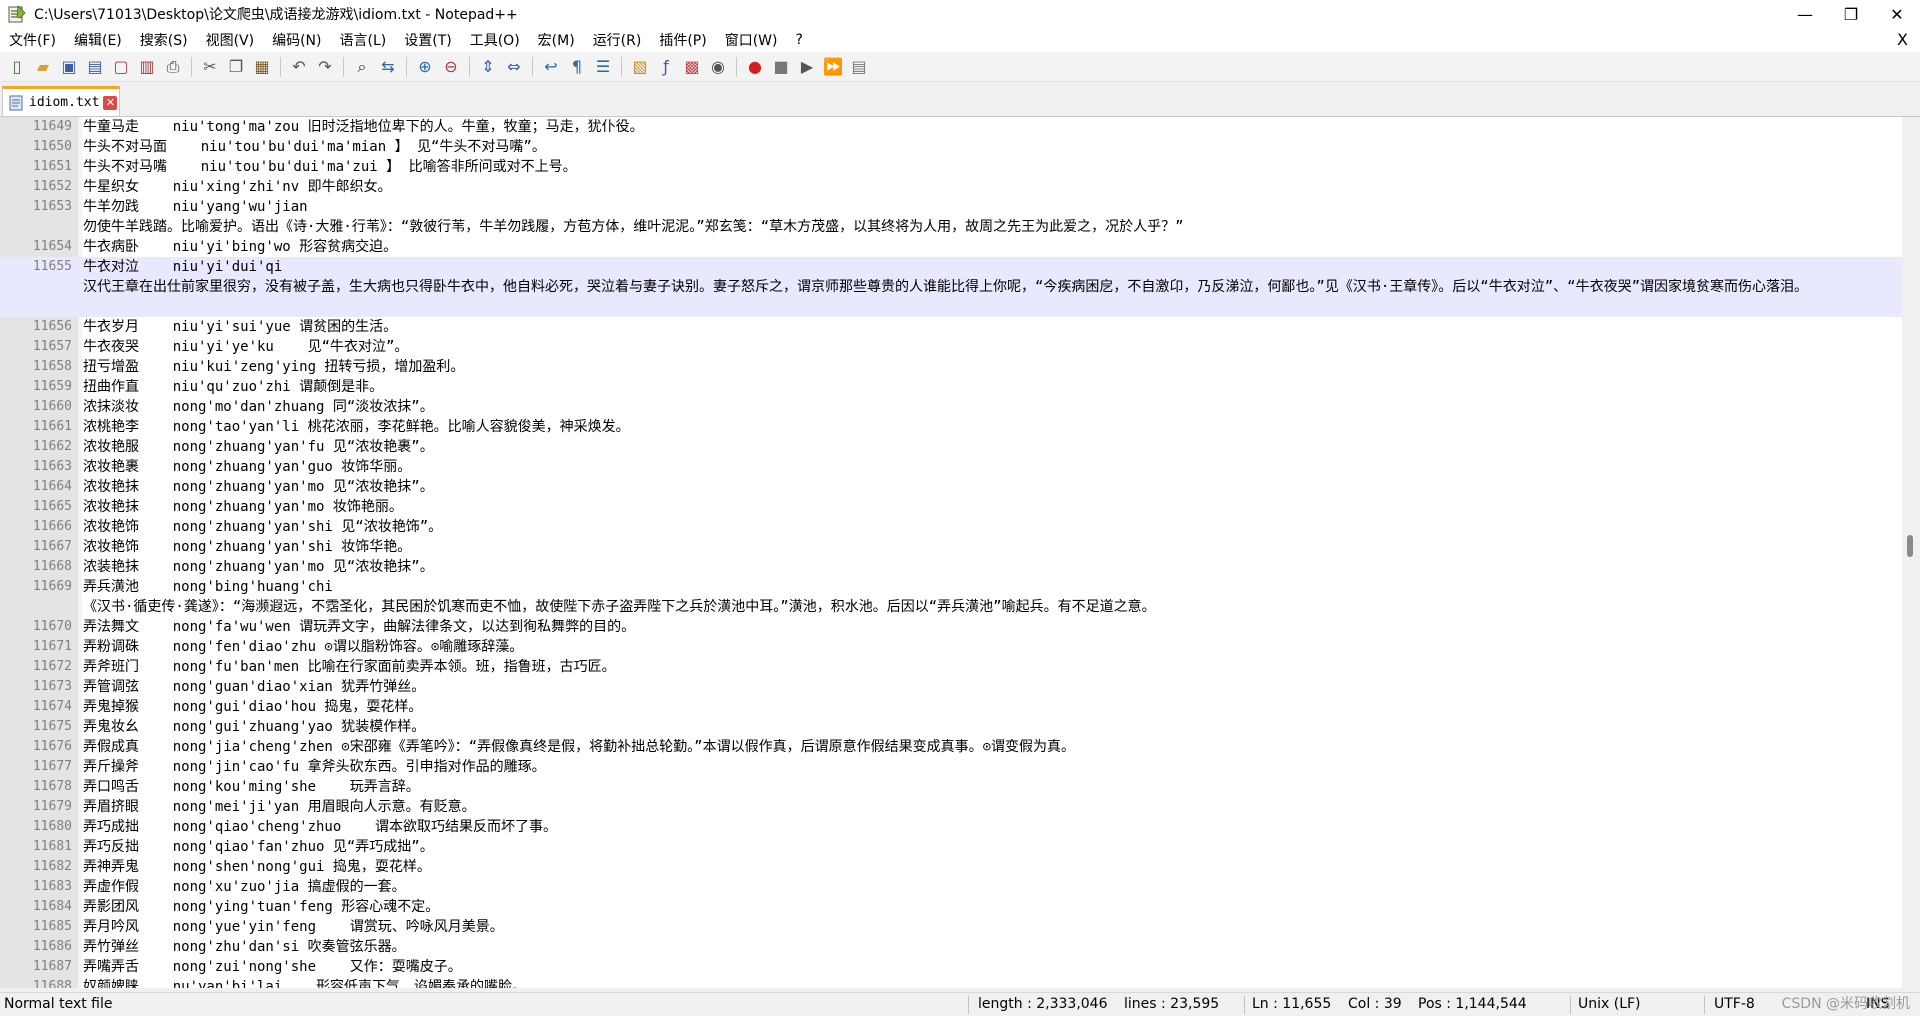 Image resolution: width=1920 pixels, height=1017 pixels. I want to click on sync-v-icon: ⇕, so click(488, 67).